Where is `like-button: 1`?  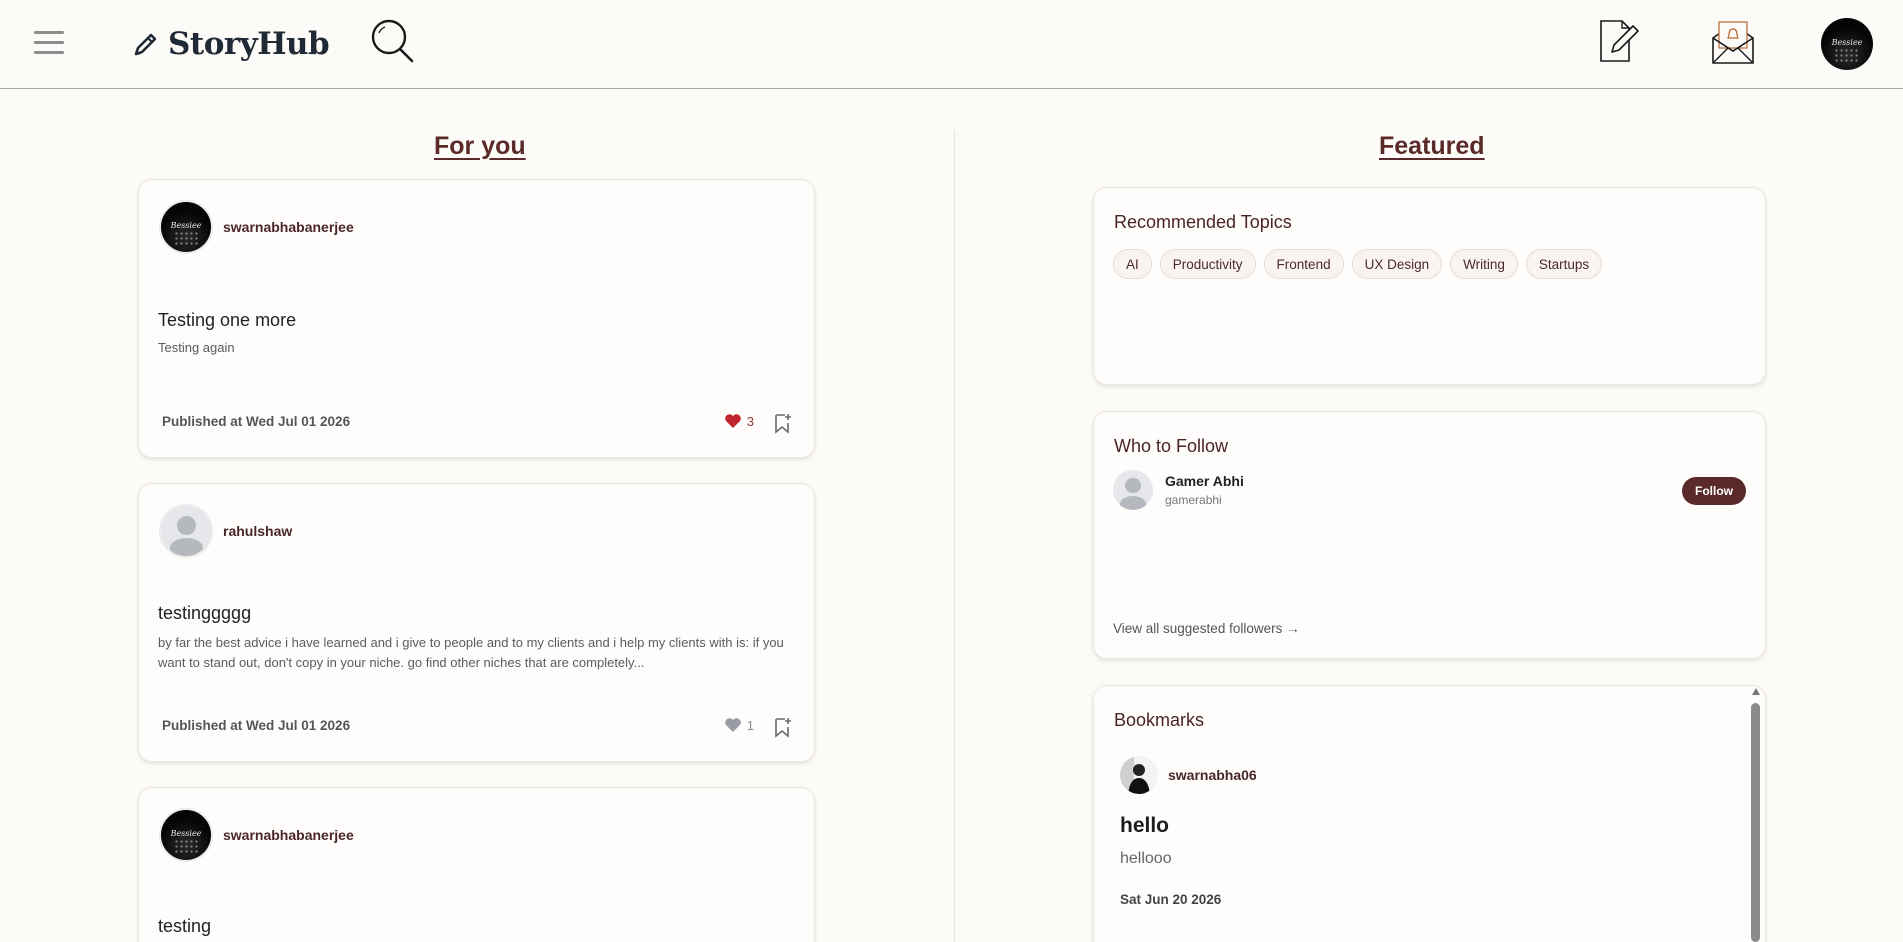
like-button: 1 is located at coordinates (739, 725).